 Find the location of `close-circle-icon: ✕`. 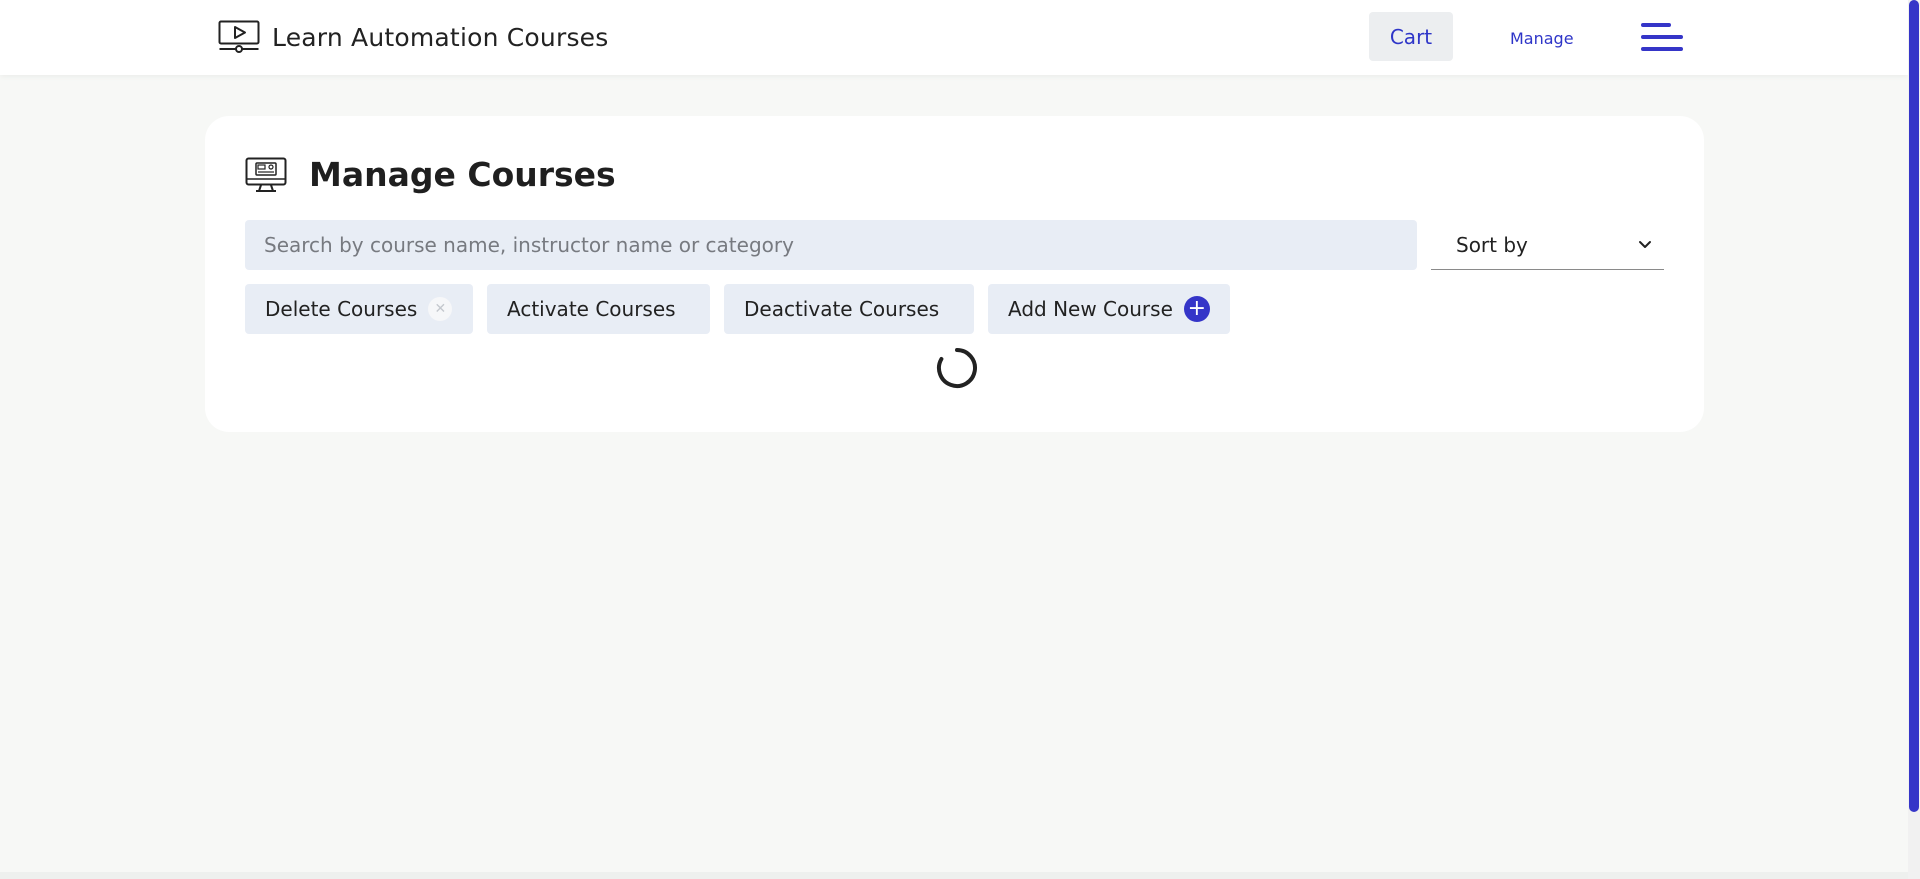

close-circle-icon: ✕ is located at coordinates (440, 309).